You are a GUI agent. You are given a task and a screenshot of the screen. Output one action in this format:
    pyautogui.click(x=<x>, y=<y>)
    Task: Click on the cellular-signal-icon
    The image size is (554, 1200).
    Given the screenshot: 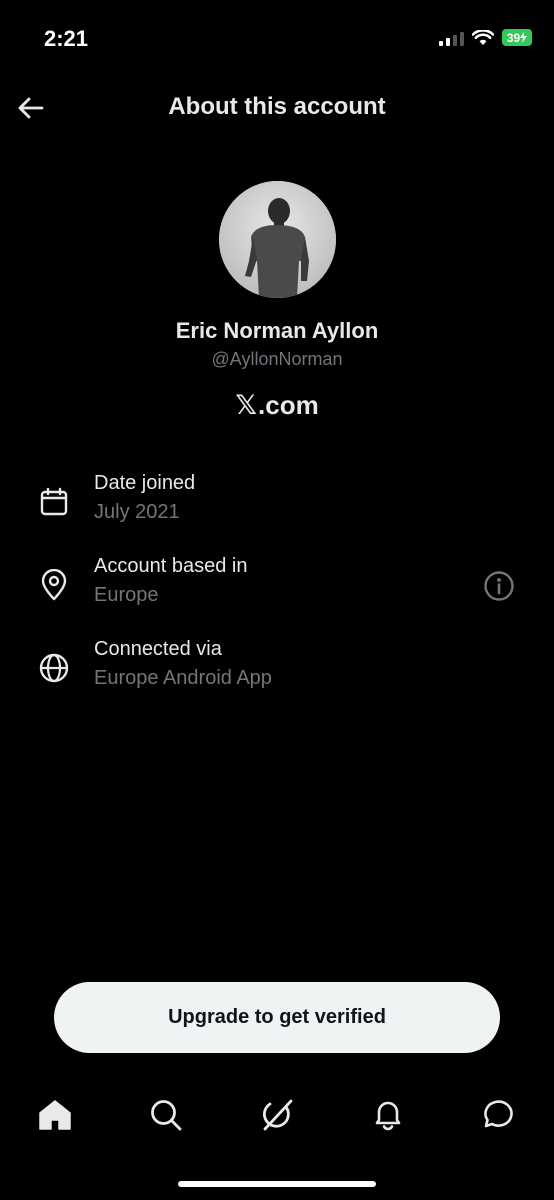 What is the action you would take?
    pyautogui.click(x=451, y=38)
    